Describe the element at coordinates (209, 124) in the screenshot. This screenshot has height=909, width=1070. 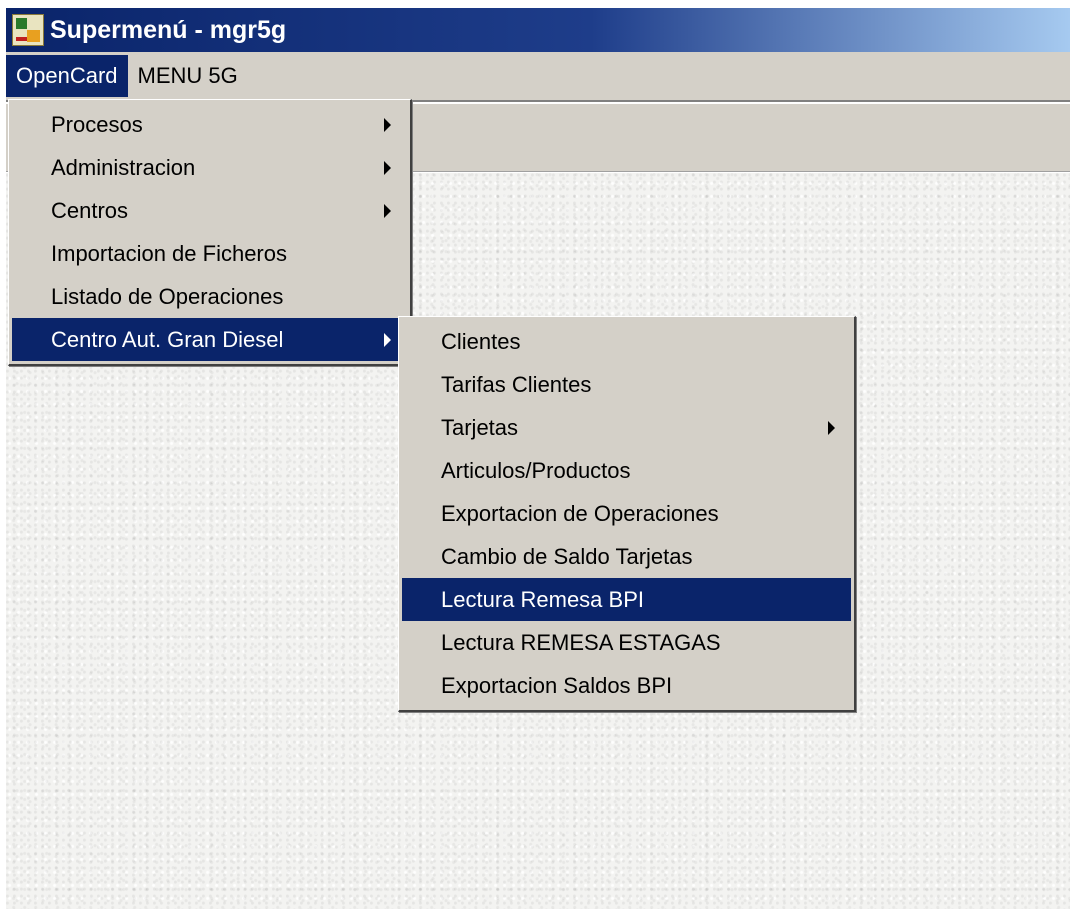
I see `menu-item-procesos: Procesos` at that location.